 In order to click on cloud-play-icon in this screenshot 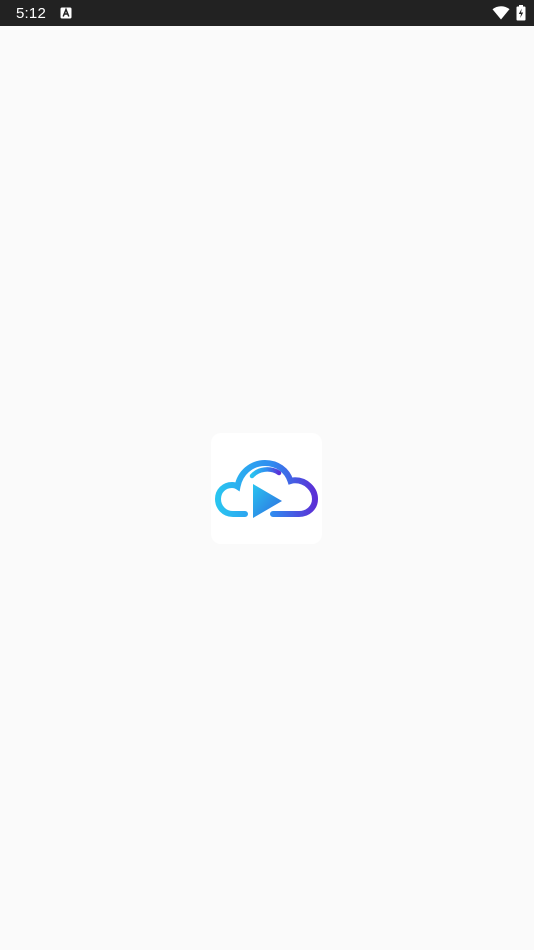, I will do `click(266, 488)`.